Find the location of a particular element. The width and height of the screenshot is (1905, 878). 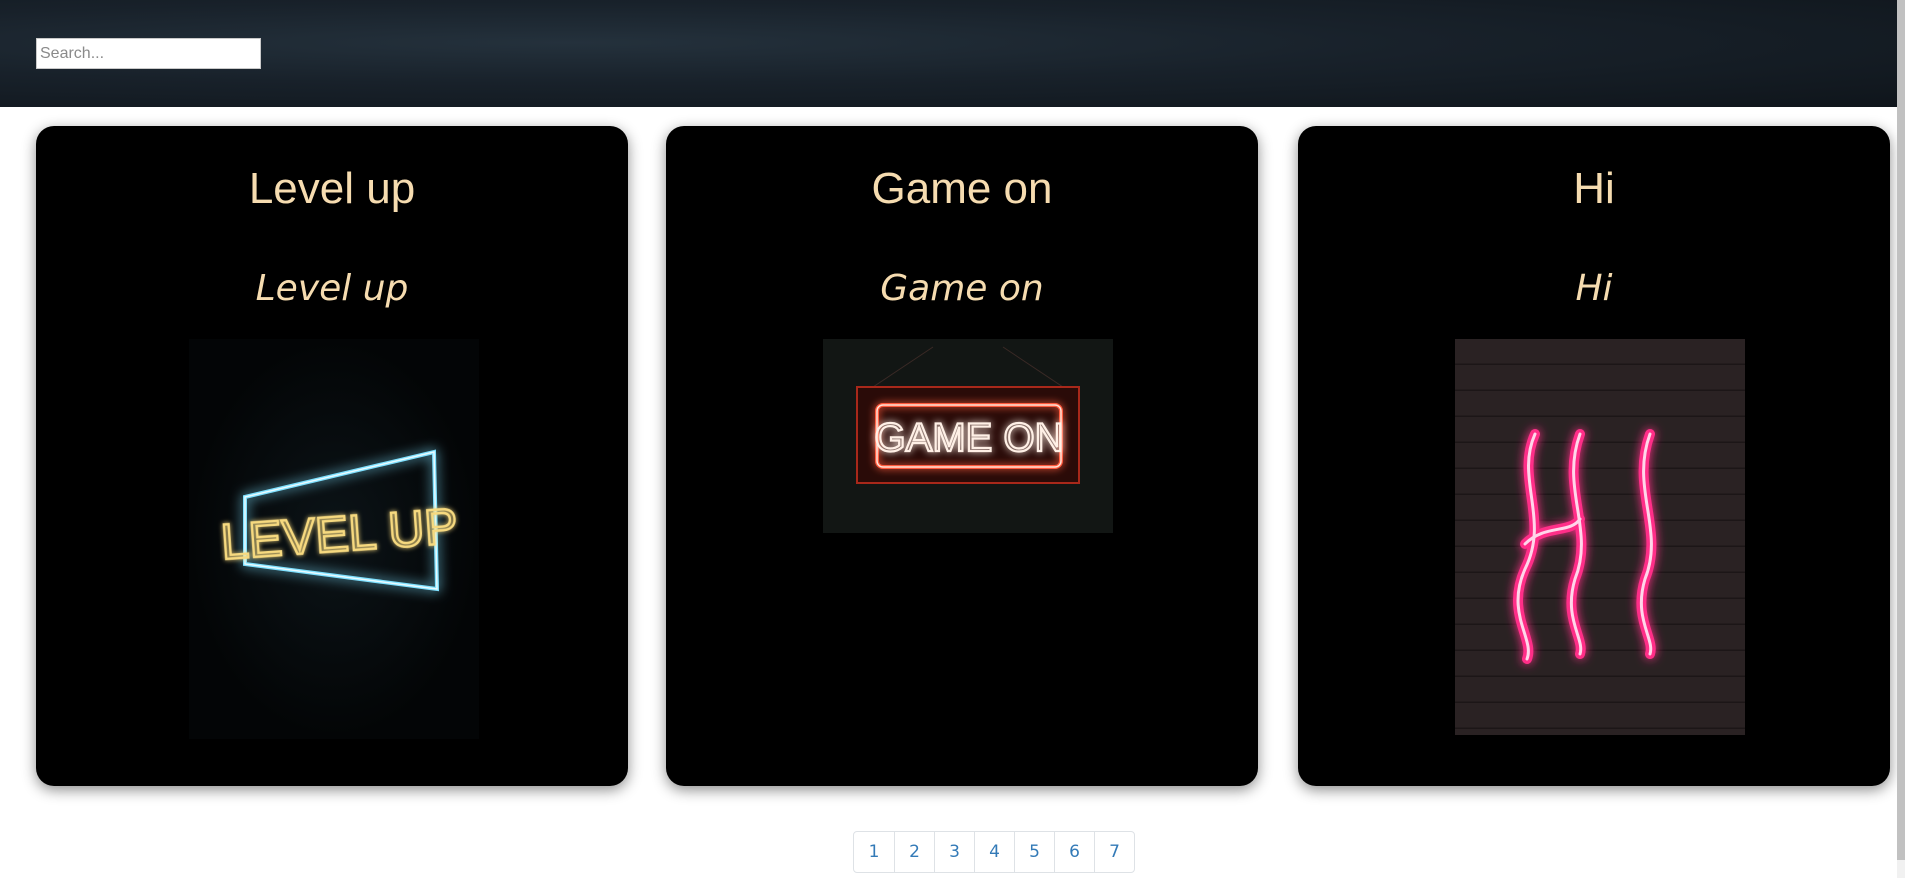

card-title: Game on is located at coordinates (962, 188).